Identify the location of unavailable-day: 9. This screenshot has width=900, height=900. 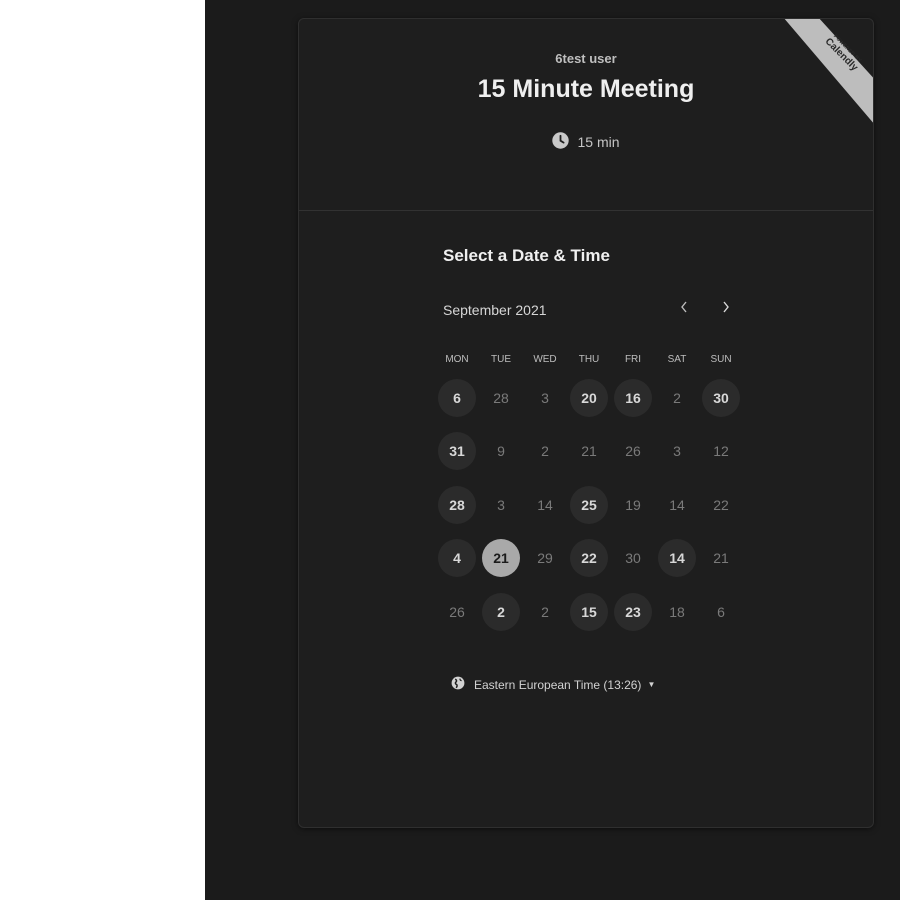
(501, 451).